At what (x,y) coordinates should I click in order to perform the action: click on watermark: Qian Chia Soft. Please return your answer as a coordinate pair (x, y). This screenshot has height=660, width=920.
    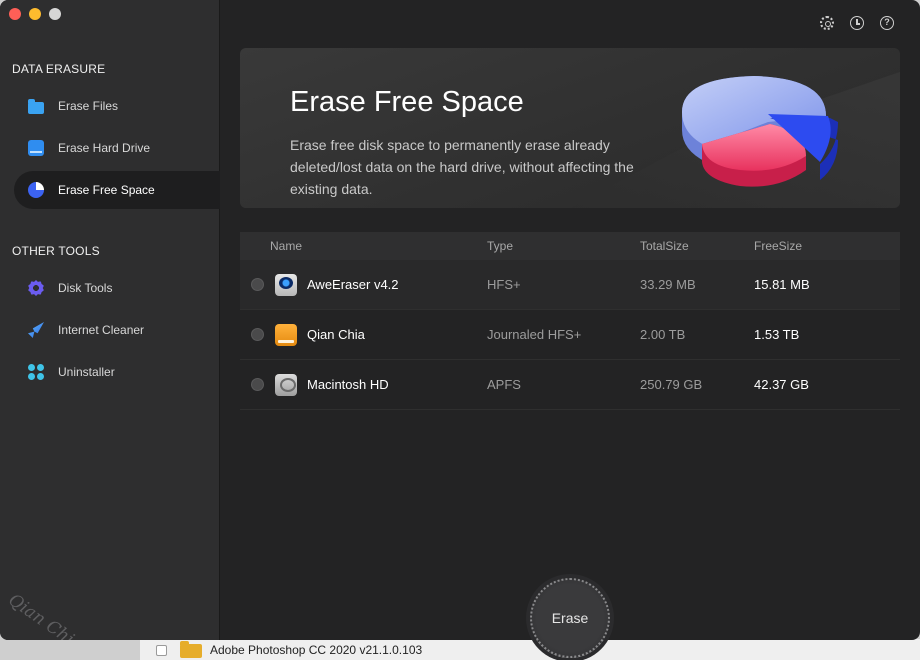
    Looking at the image, I should click on (62, 615).